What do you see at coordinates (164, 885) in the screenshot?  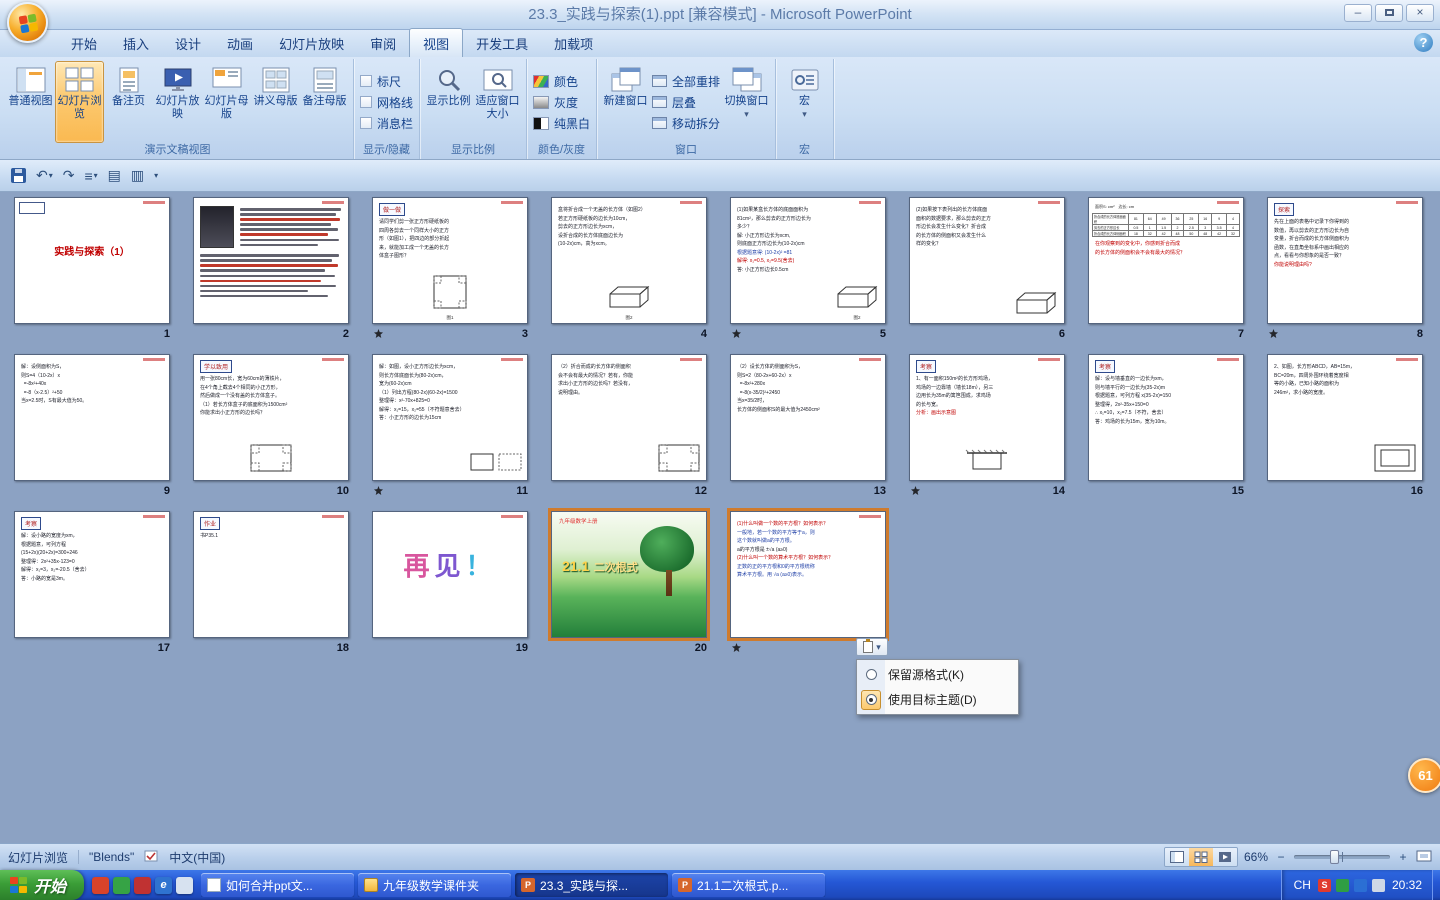 I see `internet-explorer-icon: e` at bounding box center [164, 885].